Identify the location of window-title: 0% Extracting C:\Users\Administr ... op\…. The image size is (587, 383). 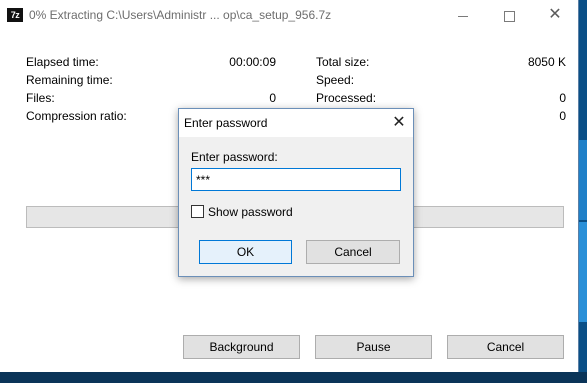
(180, 15).